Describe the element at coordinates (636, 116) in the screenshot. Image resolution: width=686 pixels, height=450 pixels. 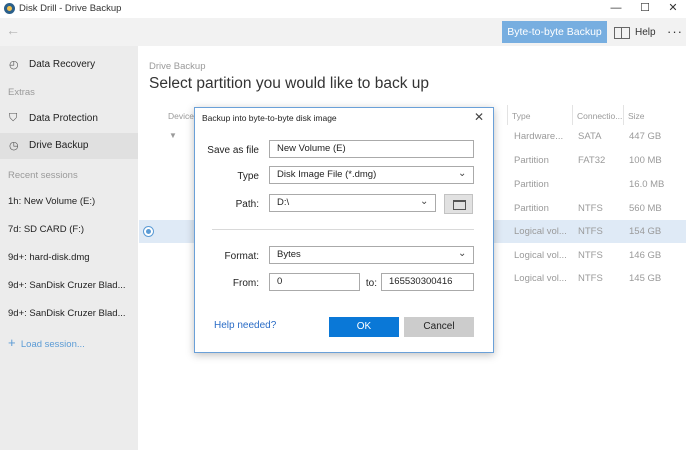
I see `column-header-size: Size` at that location.